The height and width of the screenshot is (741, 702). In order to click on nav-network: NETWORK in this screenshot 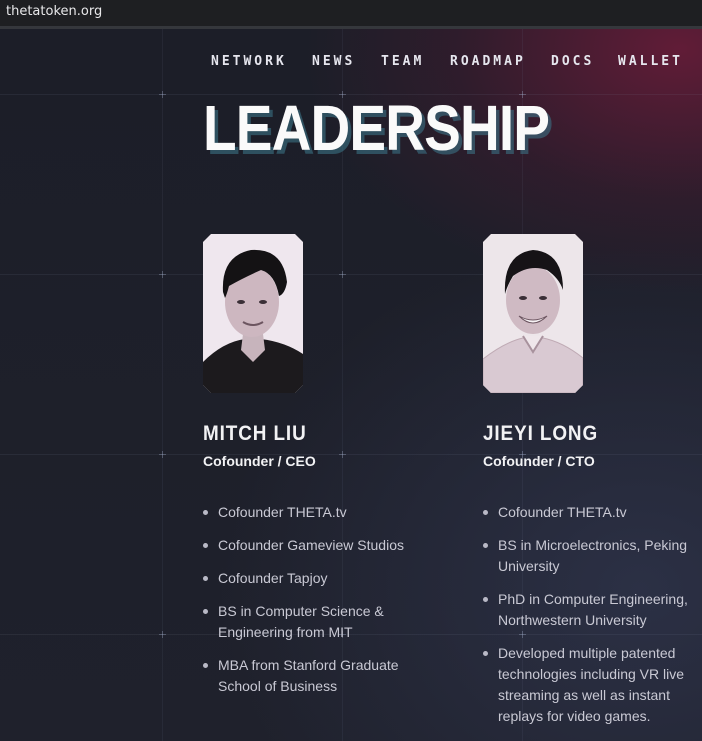, I will do `click(249, 61)`.